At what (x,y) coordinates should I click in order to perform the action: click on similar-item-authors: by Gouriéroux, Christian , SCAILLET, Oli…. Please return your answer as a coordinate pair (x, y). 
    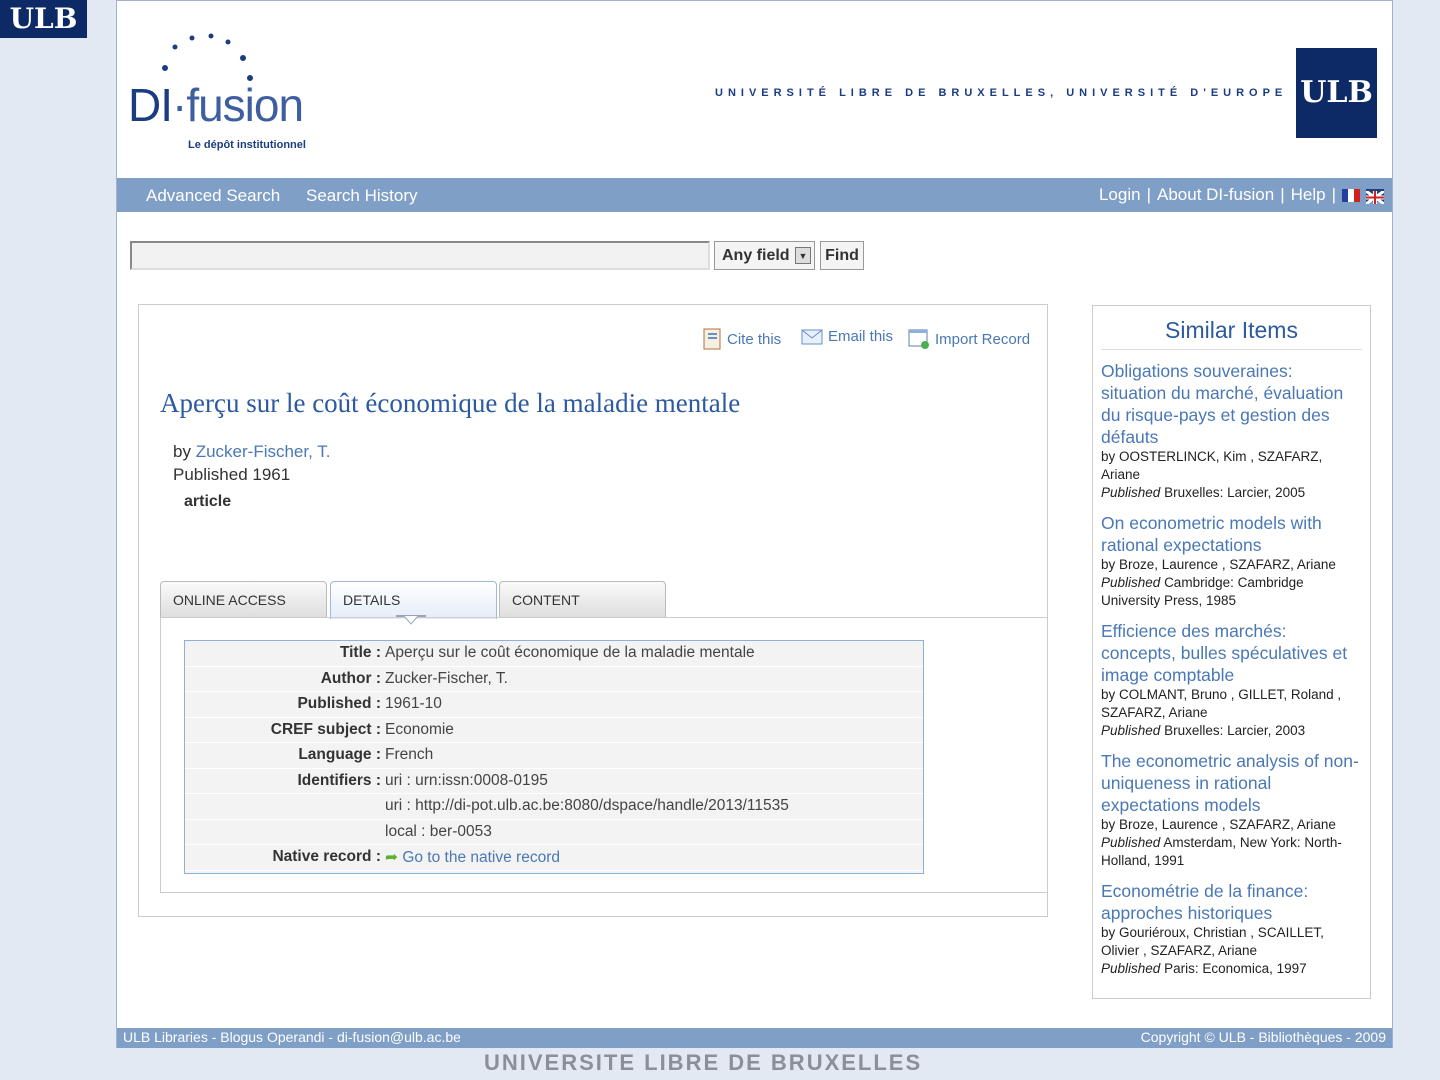
    Looking at the image, I should click on (1212, 941).